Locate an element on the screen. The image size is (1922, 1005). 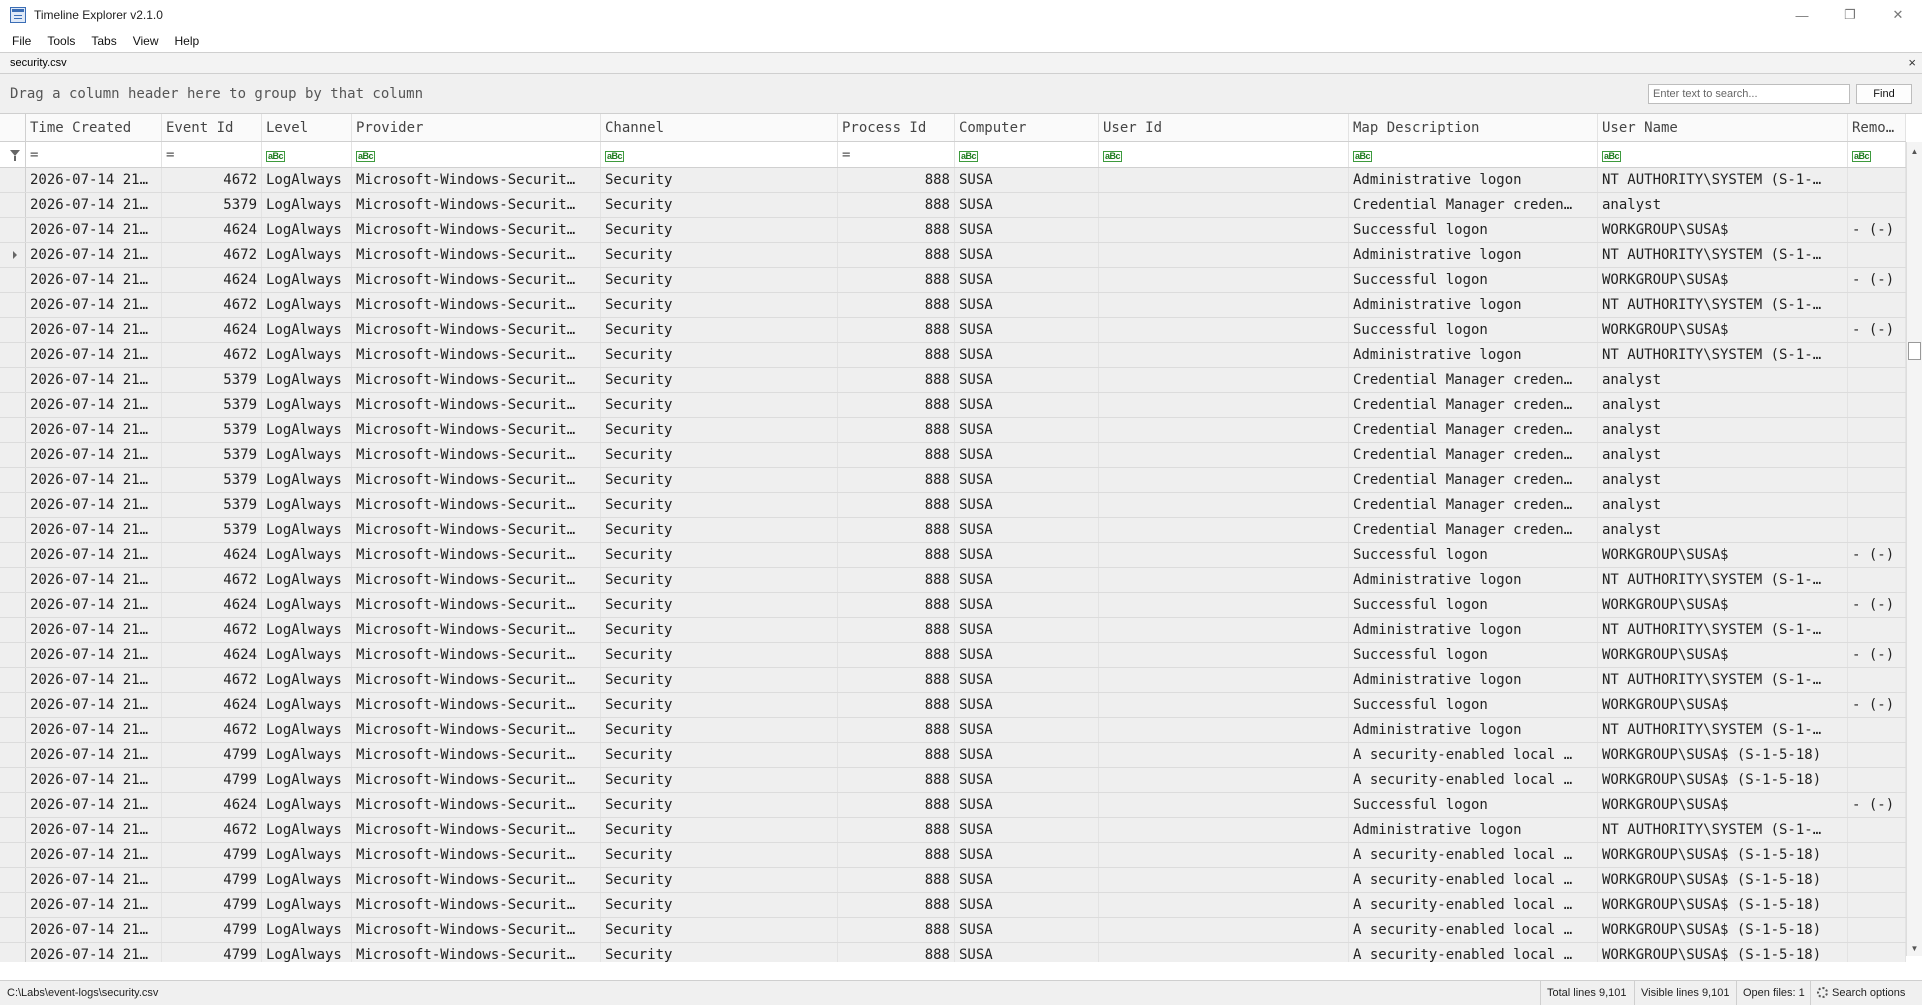
vertical-scrollbar: ▲ ▼ is located at coordinates (1914, 549).